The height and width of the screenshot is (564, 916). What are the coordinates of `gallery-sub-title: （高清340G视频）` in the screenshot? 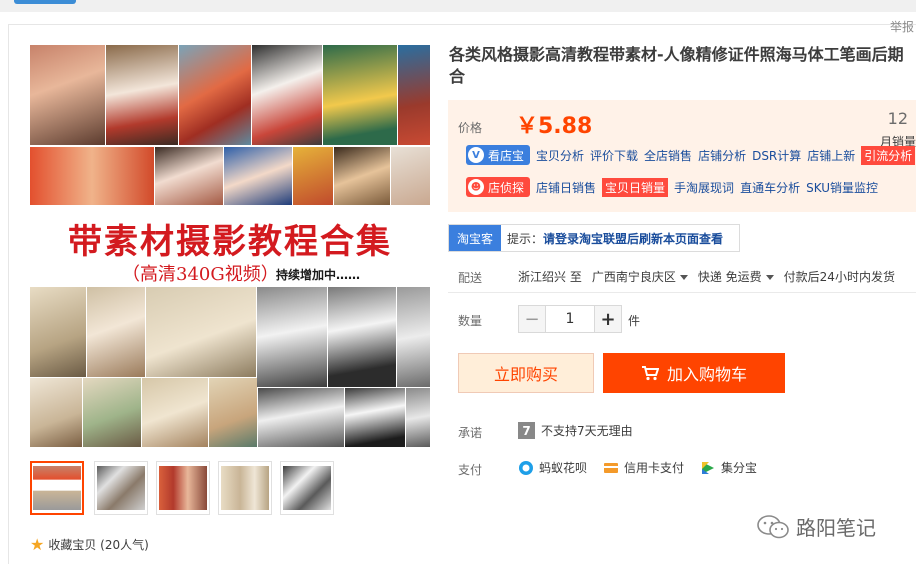 It's located at (200, 274).